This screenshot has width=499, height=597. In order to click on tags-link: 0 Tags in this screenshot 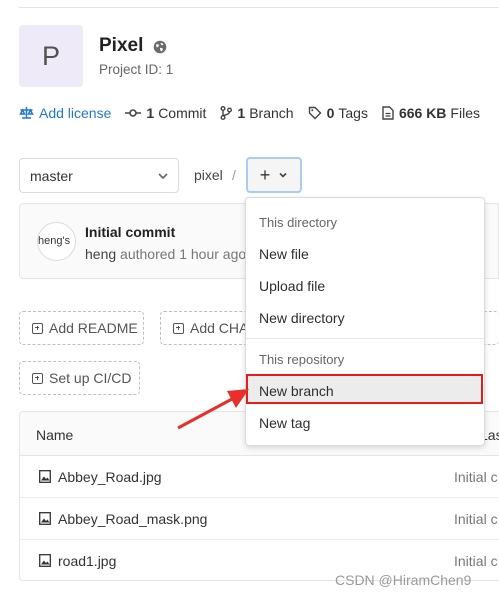, I will do `click(338, 113)`.